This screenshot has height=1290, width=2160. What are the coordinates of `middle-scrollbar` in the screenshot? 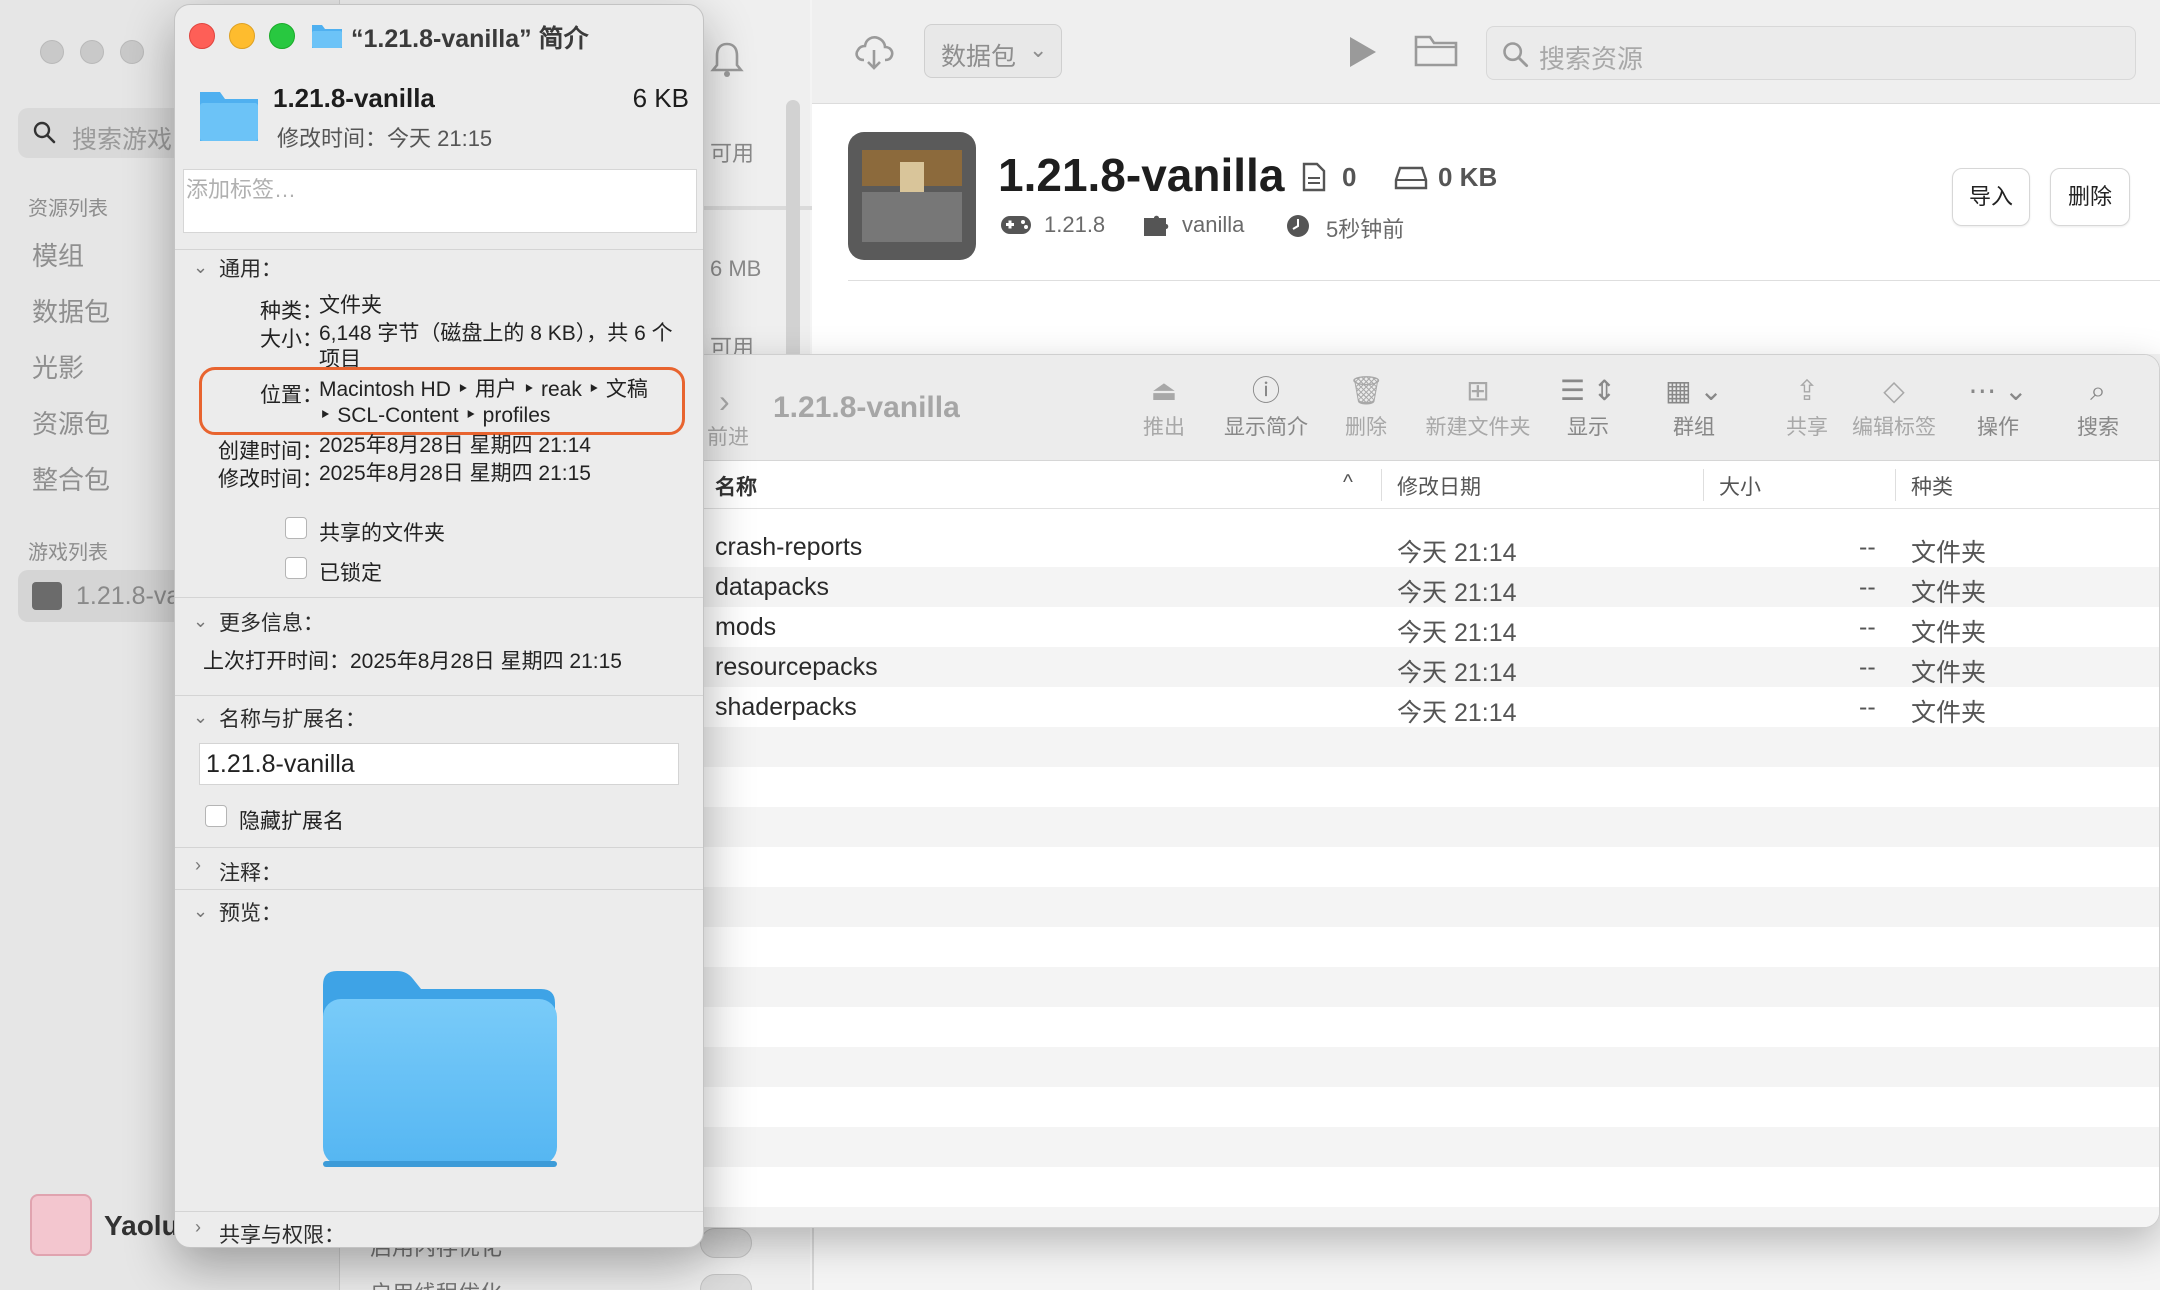 It's located at (793, 230).